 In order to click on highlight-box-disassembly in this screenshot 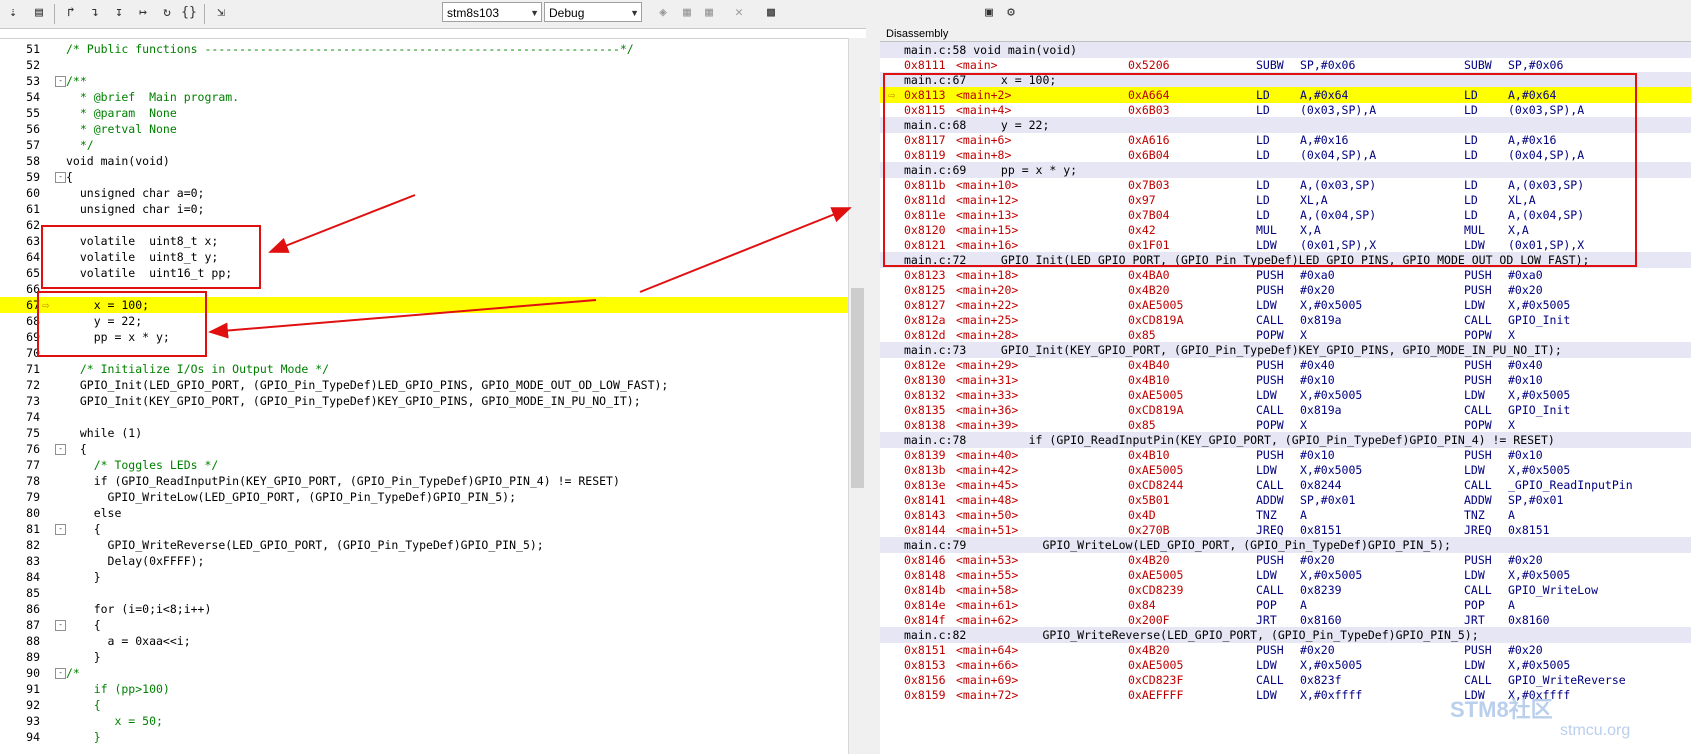, I will do `click(1260, 170)`.